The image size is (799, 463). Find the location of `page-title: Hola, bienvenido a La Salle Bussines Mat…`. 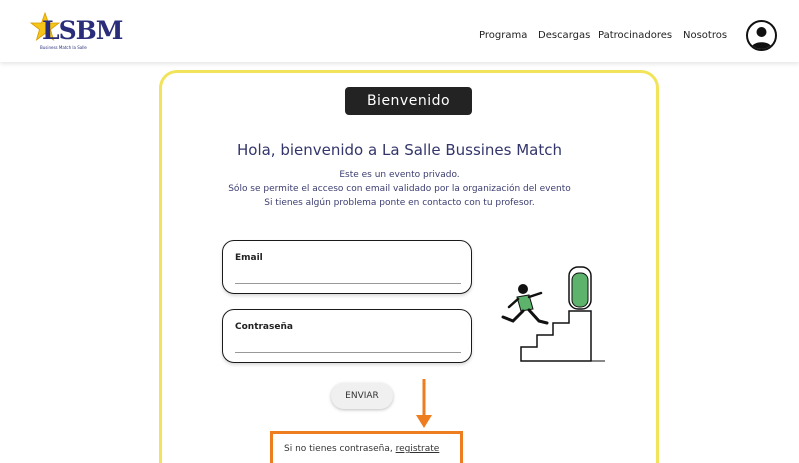

page-title: Hola, bienvenido a La Salle Bussines Mat… is located at coordinates (399, 150).